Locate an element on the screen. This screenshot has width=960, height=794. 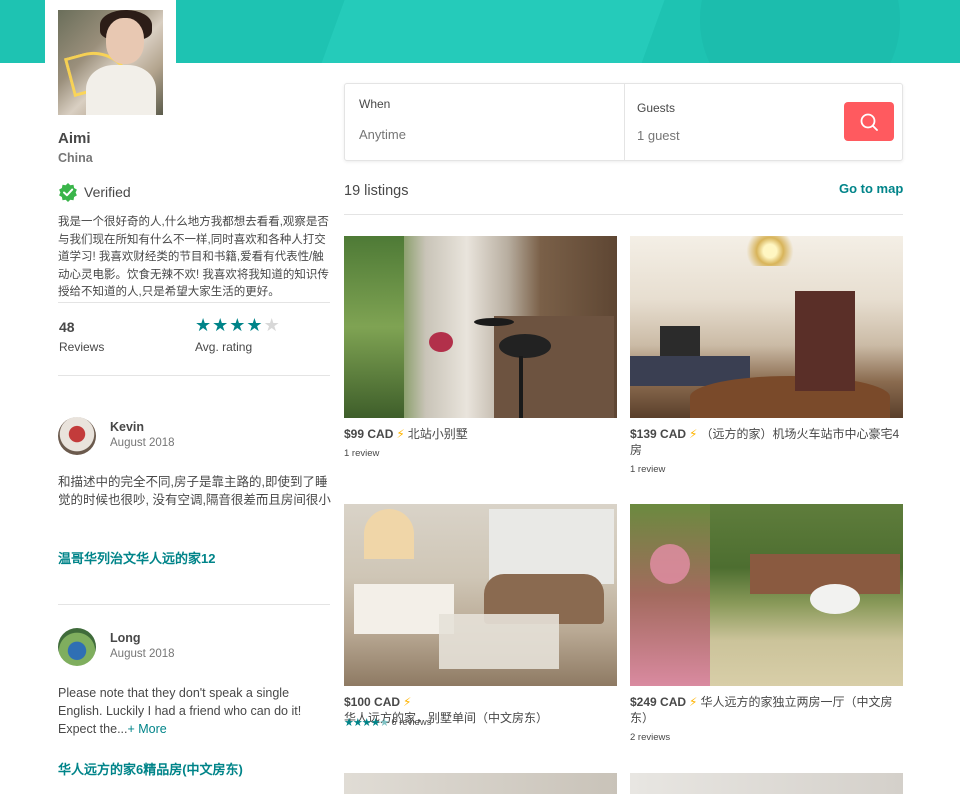
verified-shield-icon is located at coordinates (68, 192).